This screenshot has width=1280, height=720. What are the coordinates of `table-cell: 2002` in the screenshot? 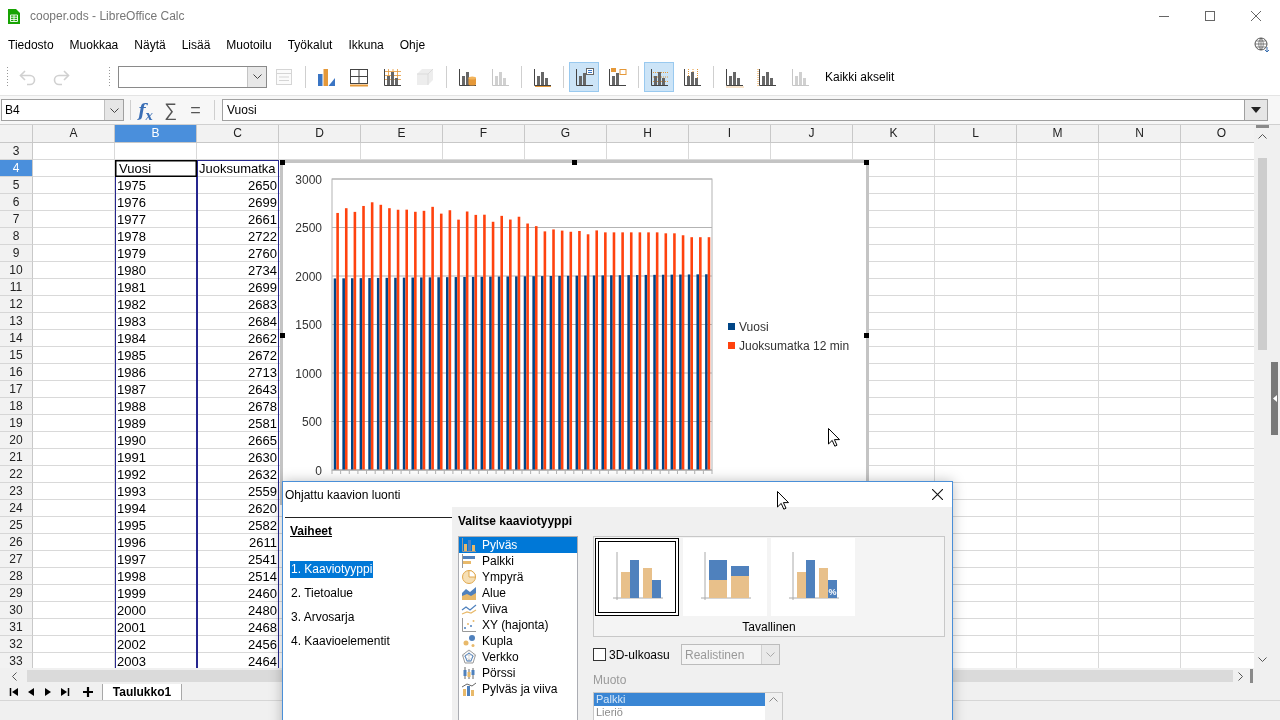 It's located at (156, 644).